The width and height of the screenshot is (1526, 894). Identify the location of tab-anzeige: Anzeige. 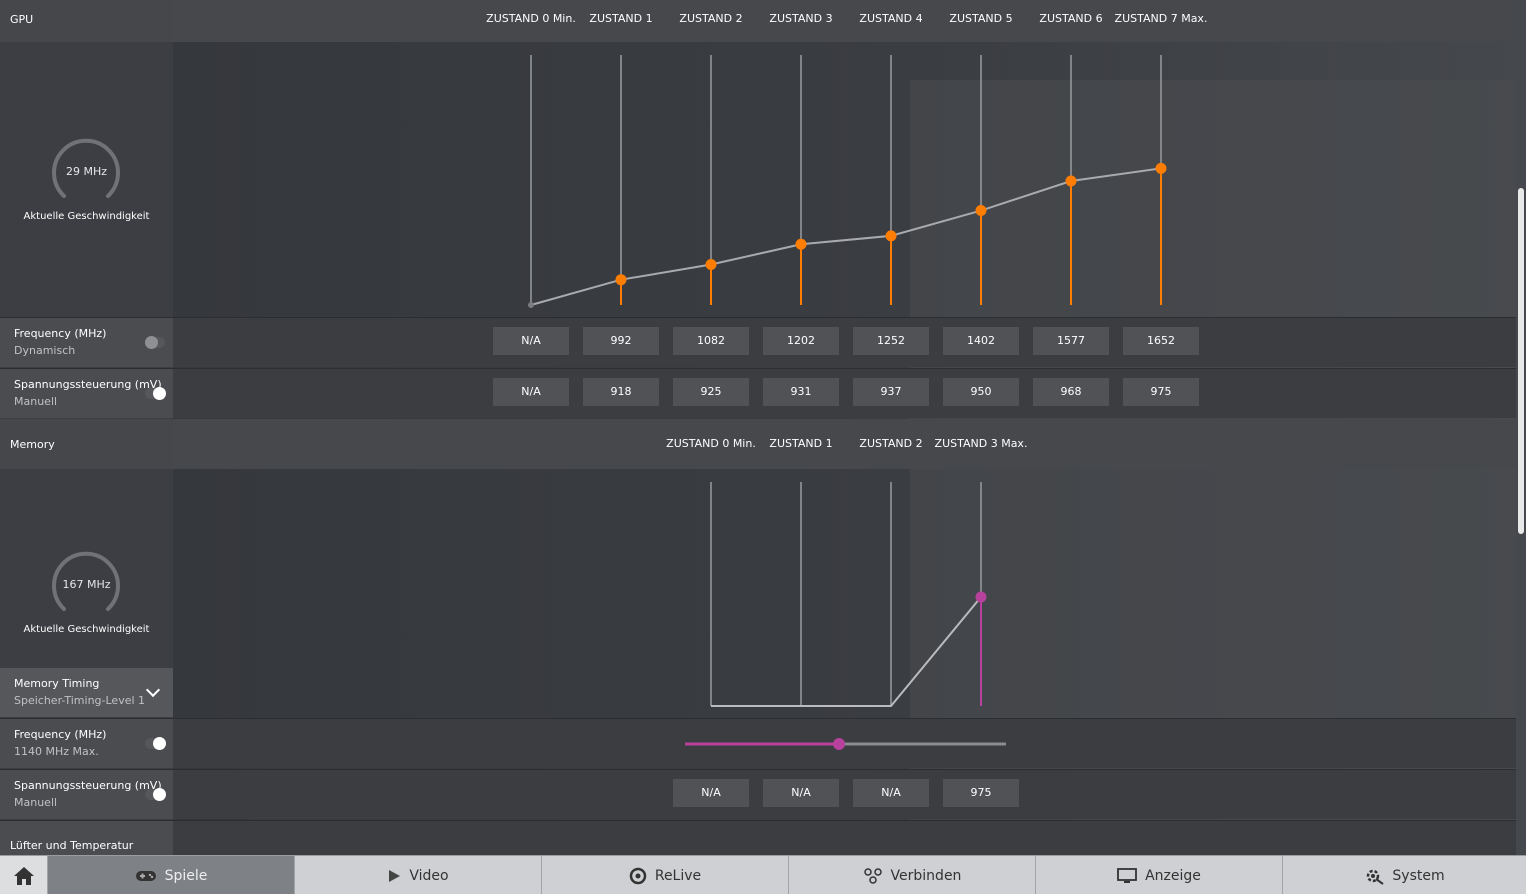
(1158, 875).